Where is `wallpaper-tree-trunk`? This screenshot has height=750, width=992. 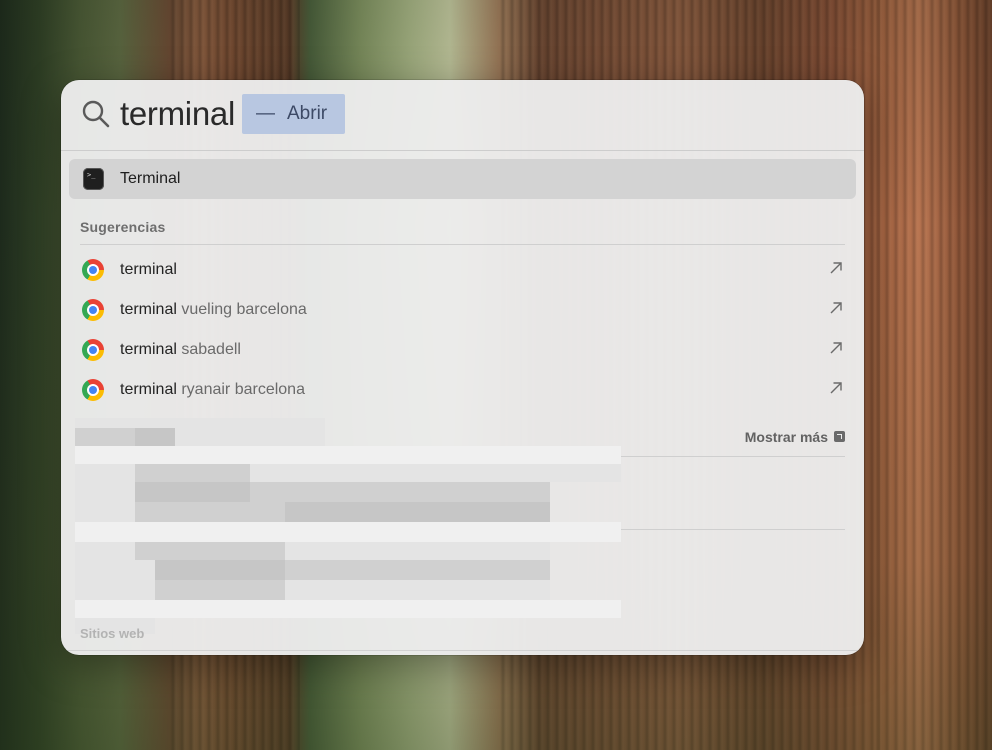 wallpaper-tree-trunk is located at coordinates (933, 375).